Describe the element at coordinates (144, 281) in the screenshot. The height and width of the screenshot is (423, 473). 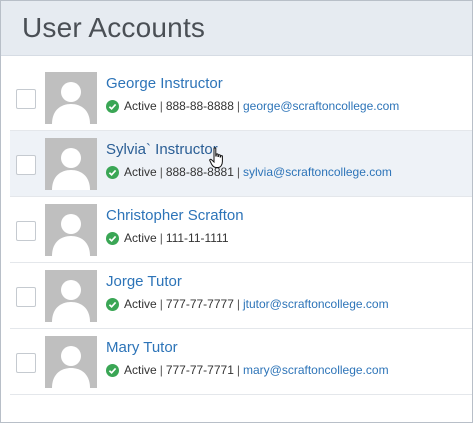
I see `user-name-link: Jorge Tutor` at that location.